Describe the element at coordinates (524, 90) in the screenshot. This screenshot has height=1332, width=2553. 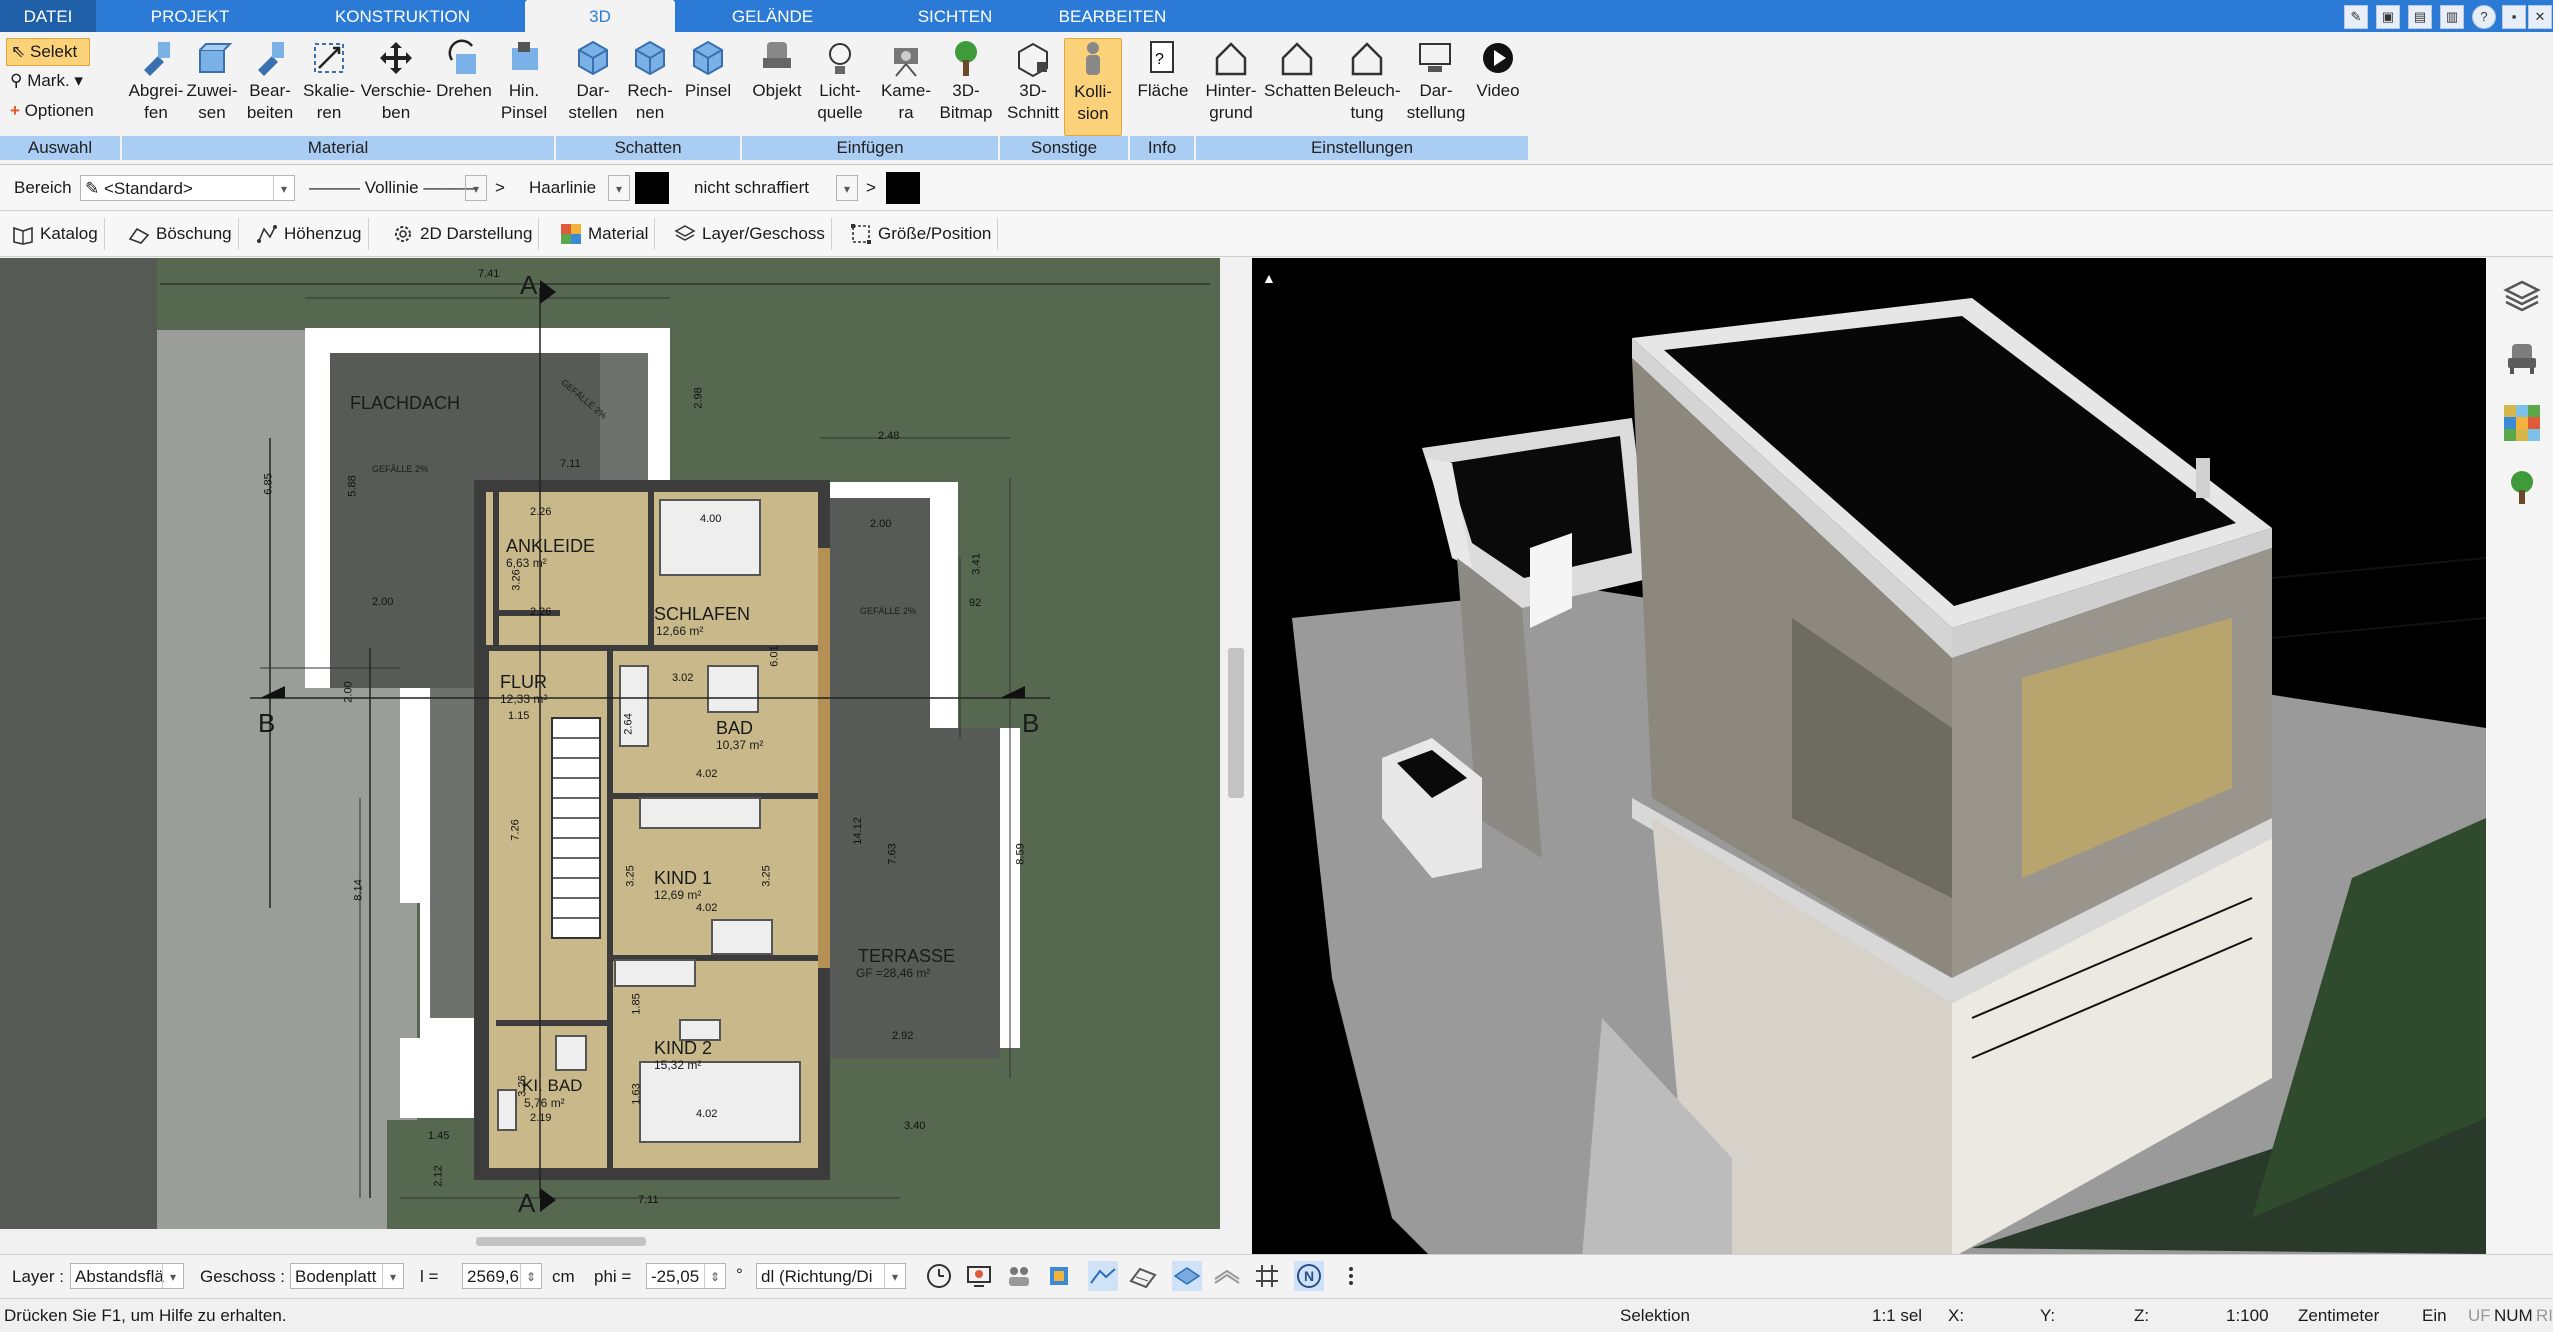
I see `hin-pinsel-button-line1: Hin.` at that location.